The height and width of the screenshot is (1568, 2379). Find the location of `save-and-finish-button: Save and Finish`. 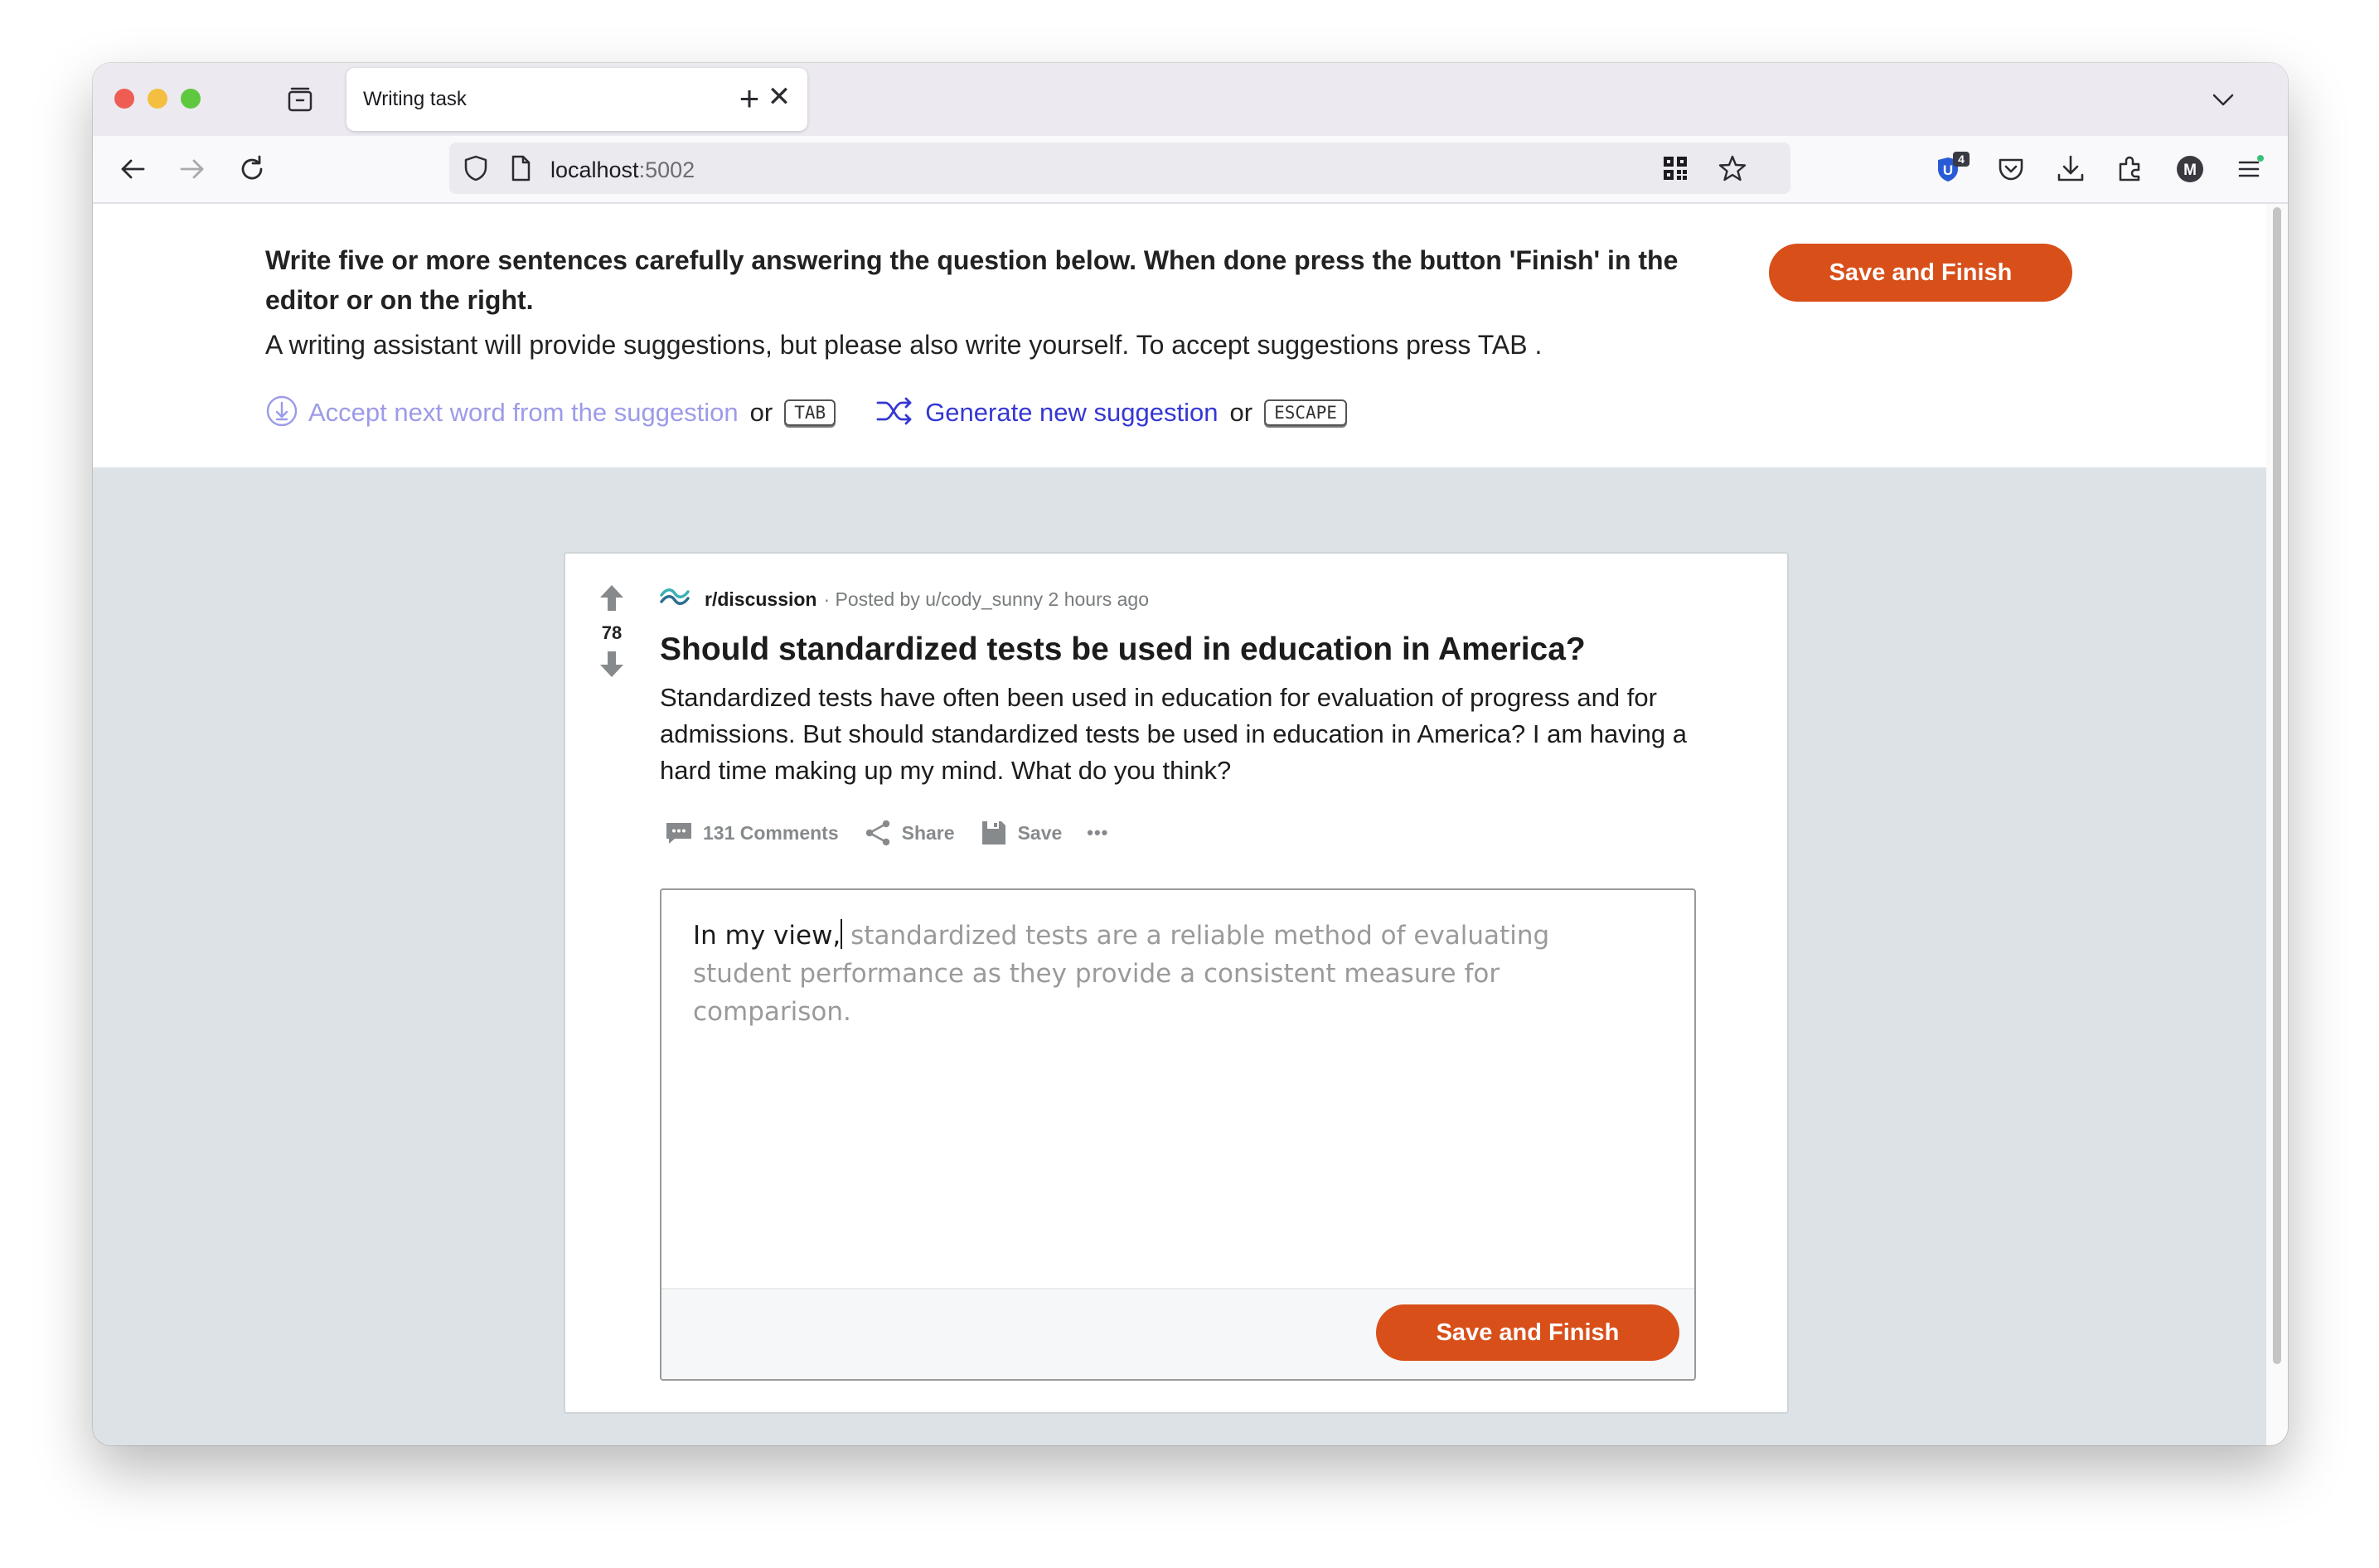

save-and-finish-button: Save and Finish is located at coordinates (1920, 273).